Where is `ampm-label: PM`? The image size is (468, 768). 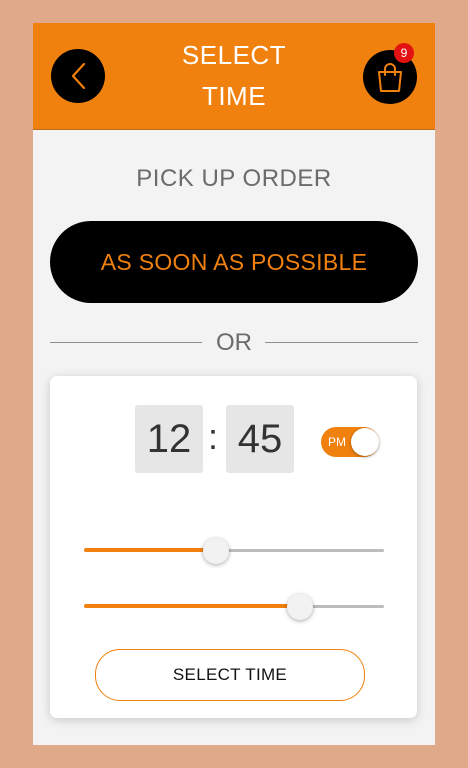 ampm-label: PM is located at coordinates (337, 442).